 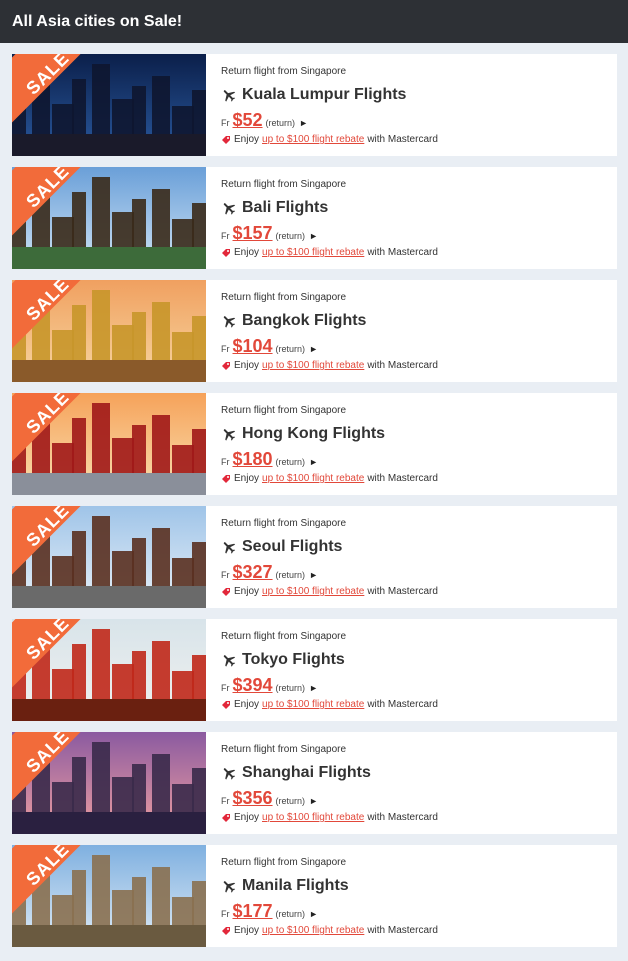 What do you see at coordinates (419, 660) in the screenshot?
I see `deal-title-row: Tokyo Flights` at bounding box center [419, 660].